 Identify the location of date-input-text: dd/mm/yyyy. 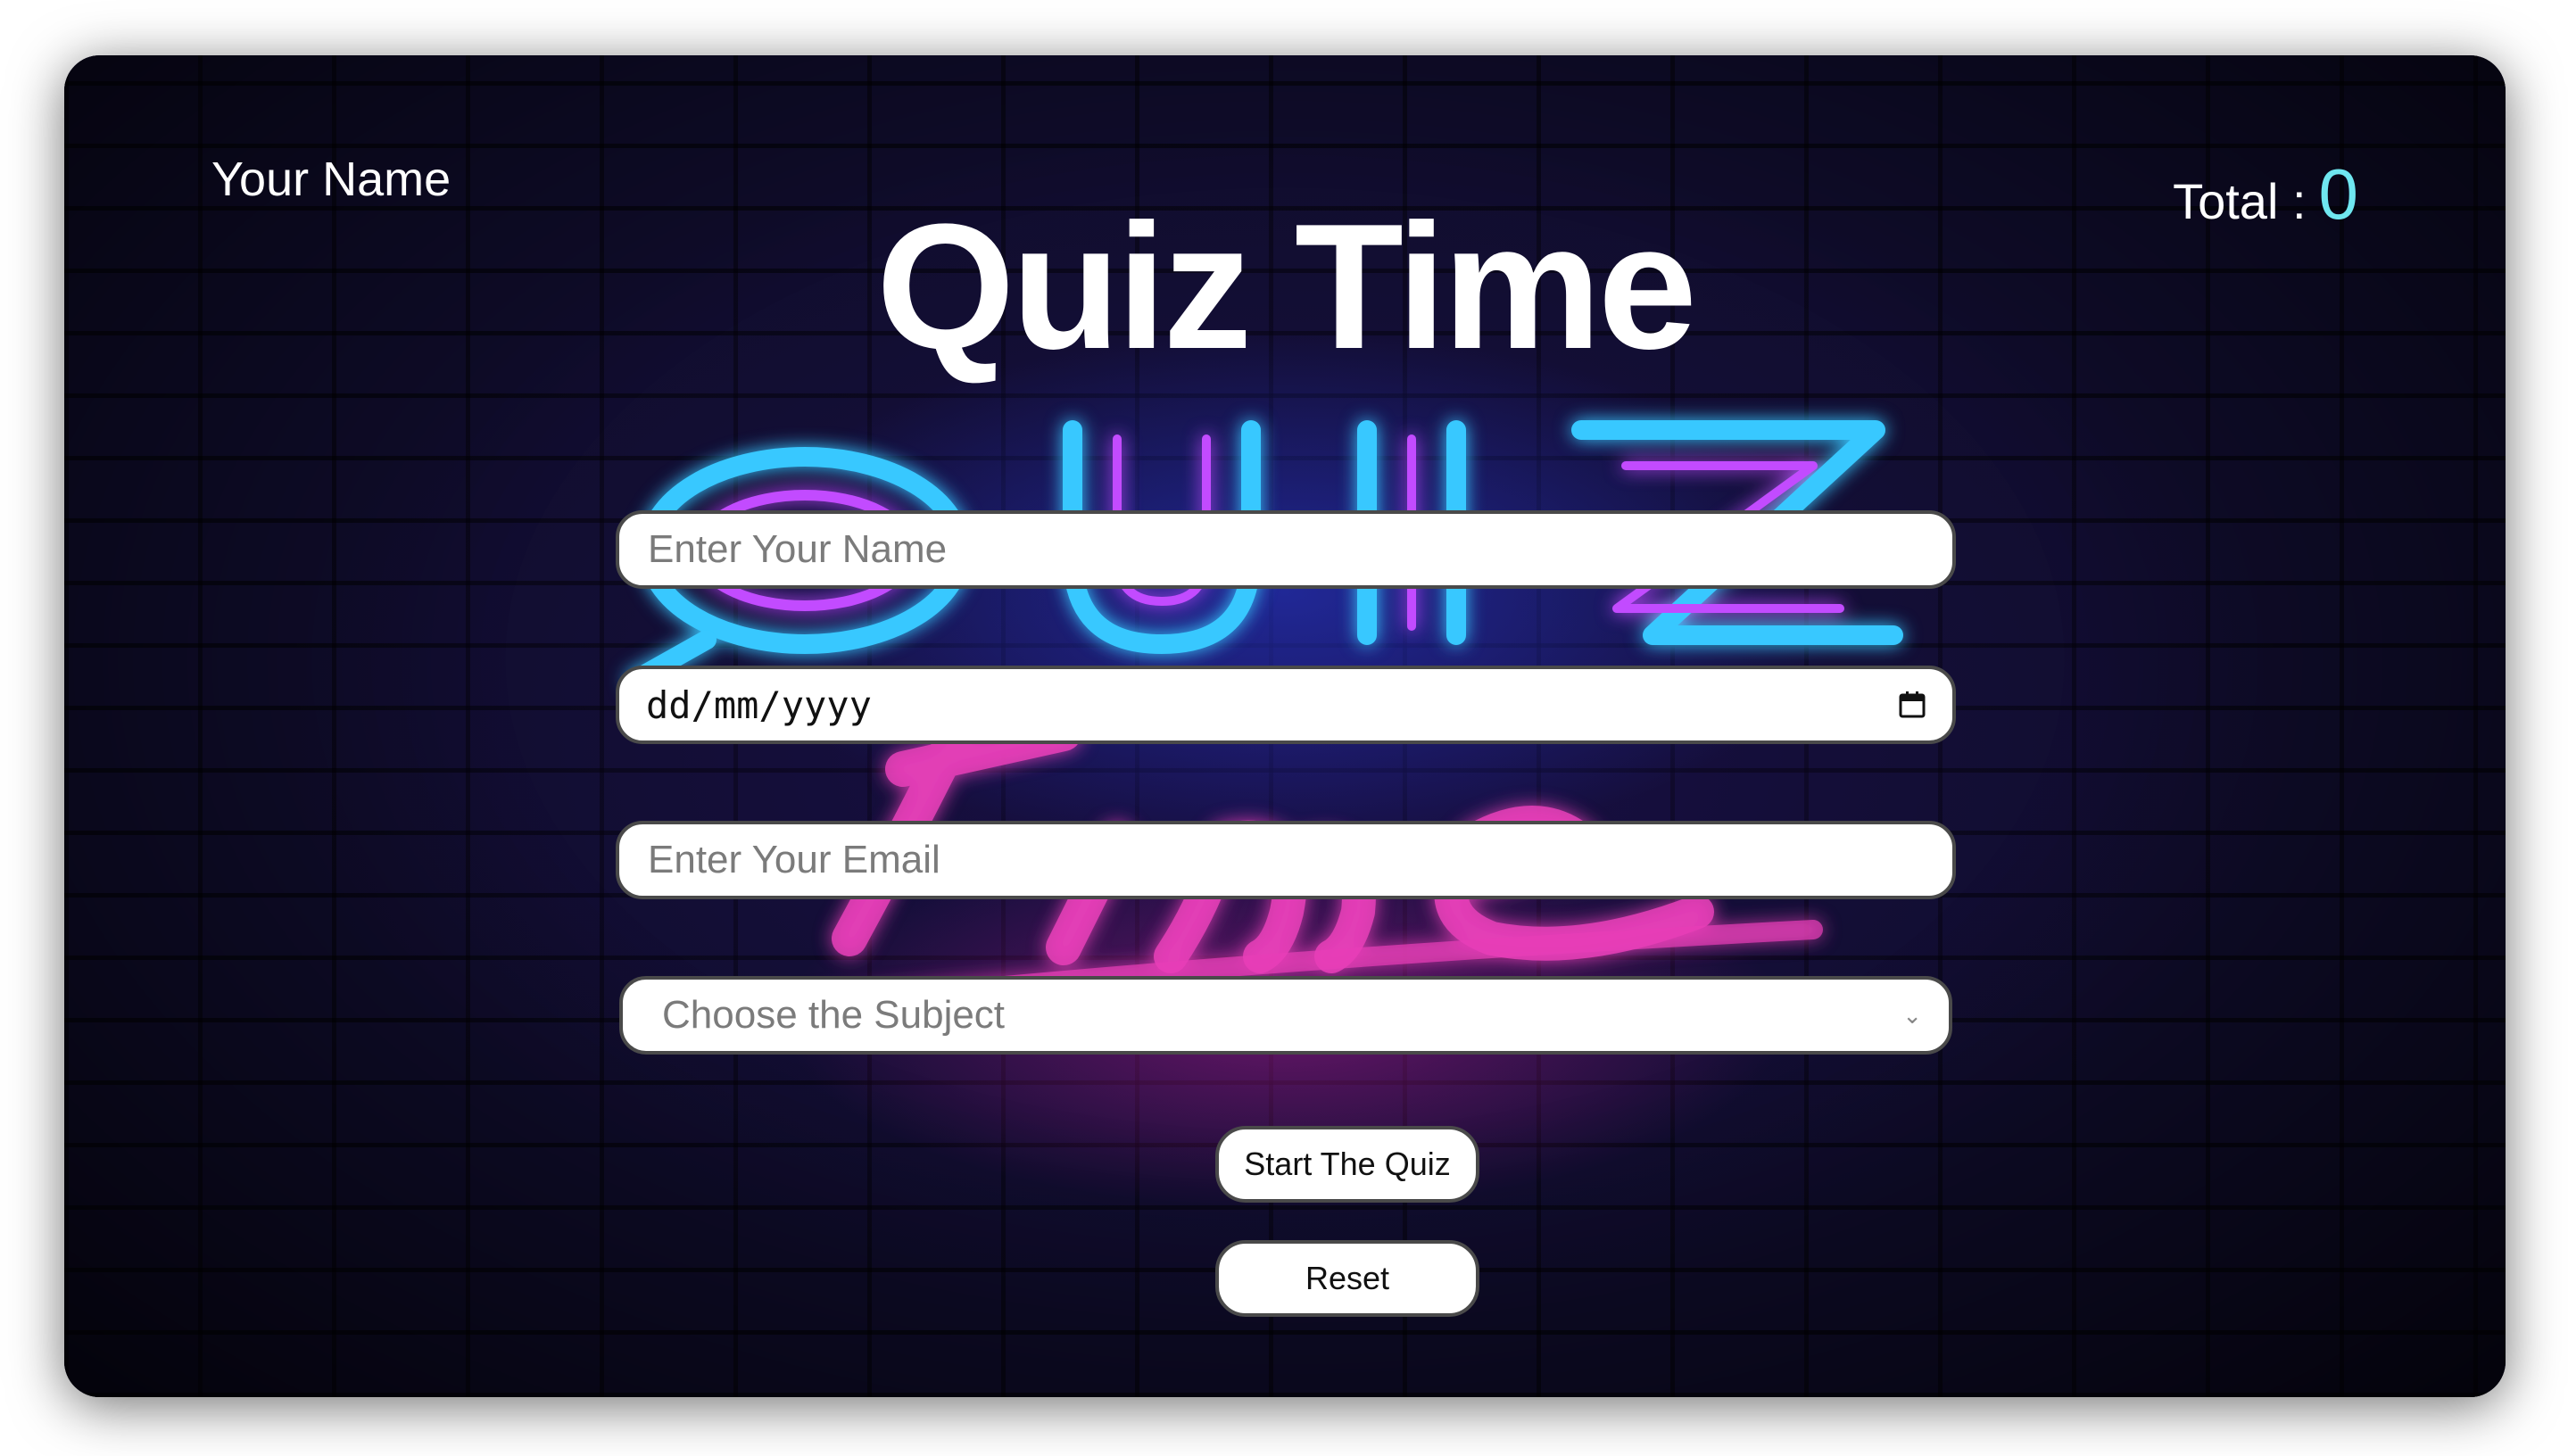
(1272, 705).